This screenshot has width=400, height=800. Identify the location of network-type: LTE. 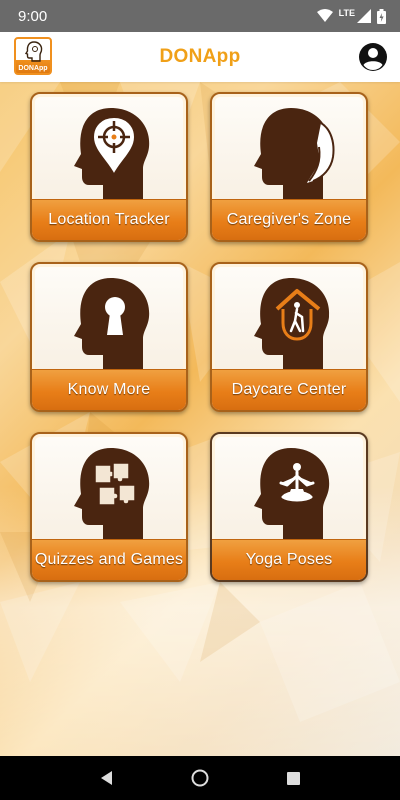
(346, 13).